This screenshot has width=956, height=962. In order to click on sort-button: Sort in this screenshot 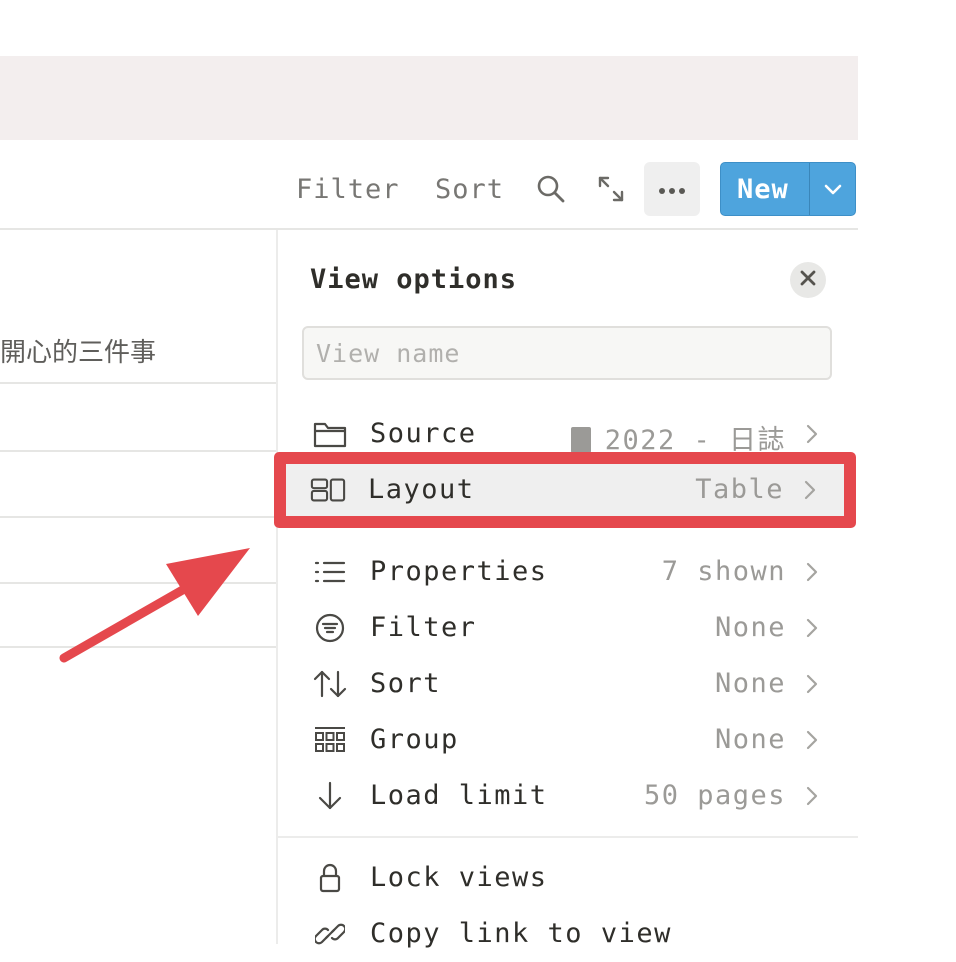, I will do `click(469, 189)`.